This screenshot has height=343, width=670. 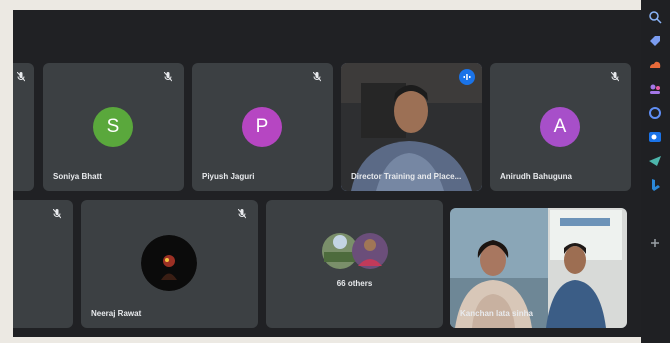 I want to click on participant-tile-partial-left, so click(x=23, y=127).